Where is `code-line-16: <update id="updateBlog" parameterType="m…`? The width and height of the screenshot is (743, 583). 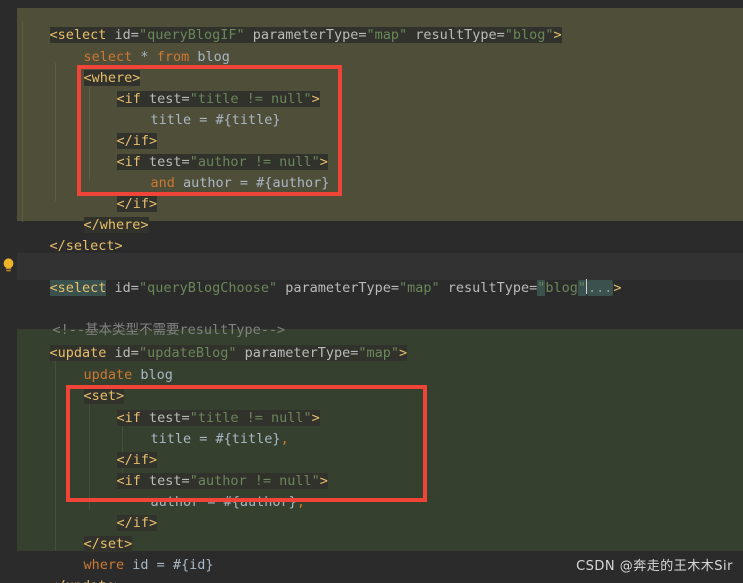 code-line-16: <update id="updateBlog" parameterType="m… is located at coordinates (212, 341).